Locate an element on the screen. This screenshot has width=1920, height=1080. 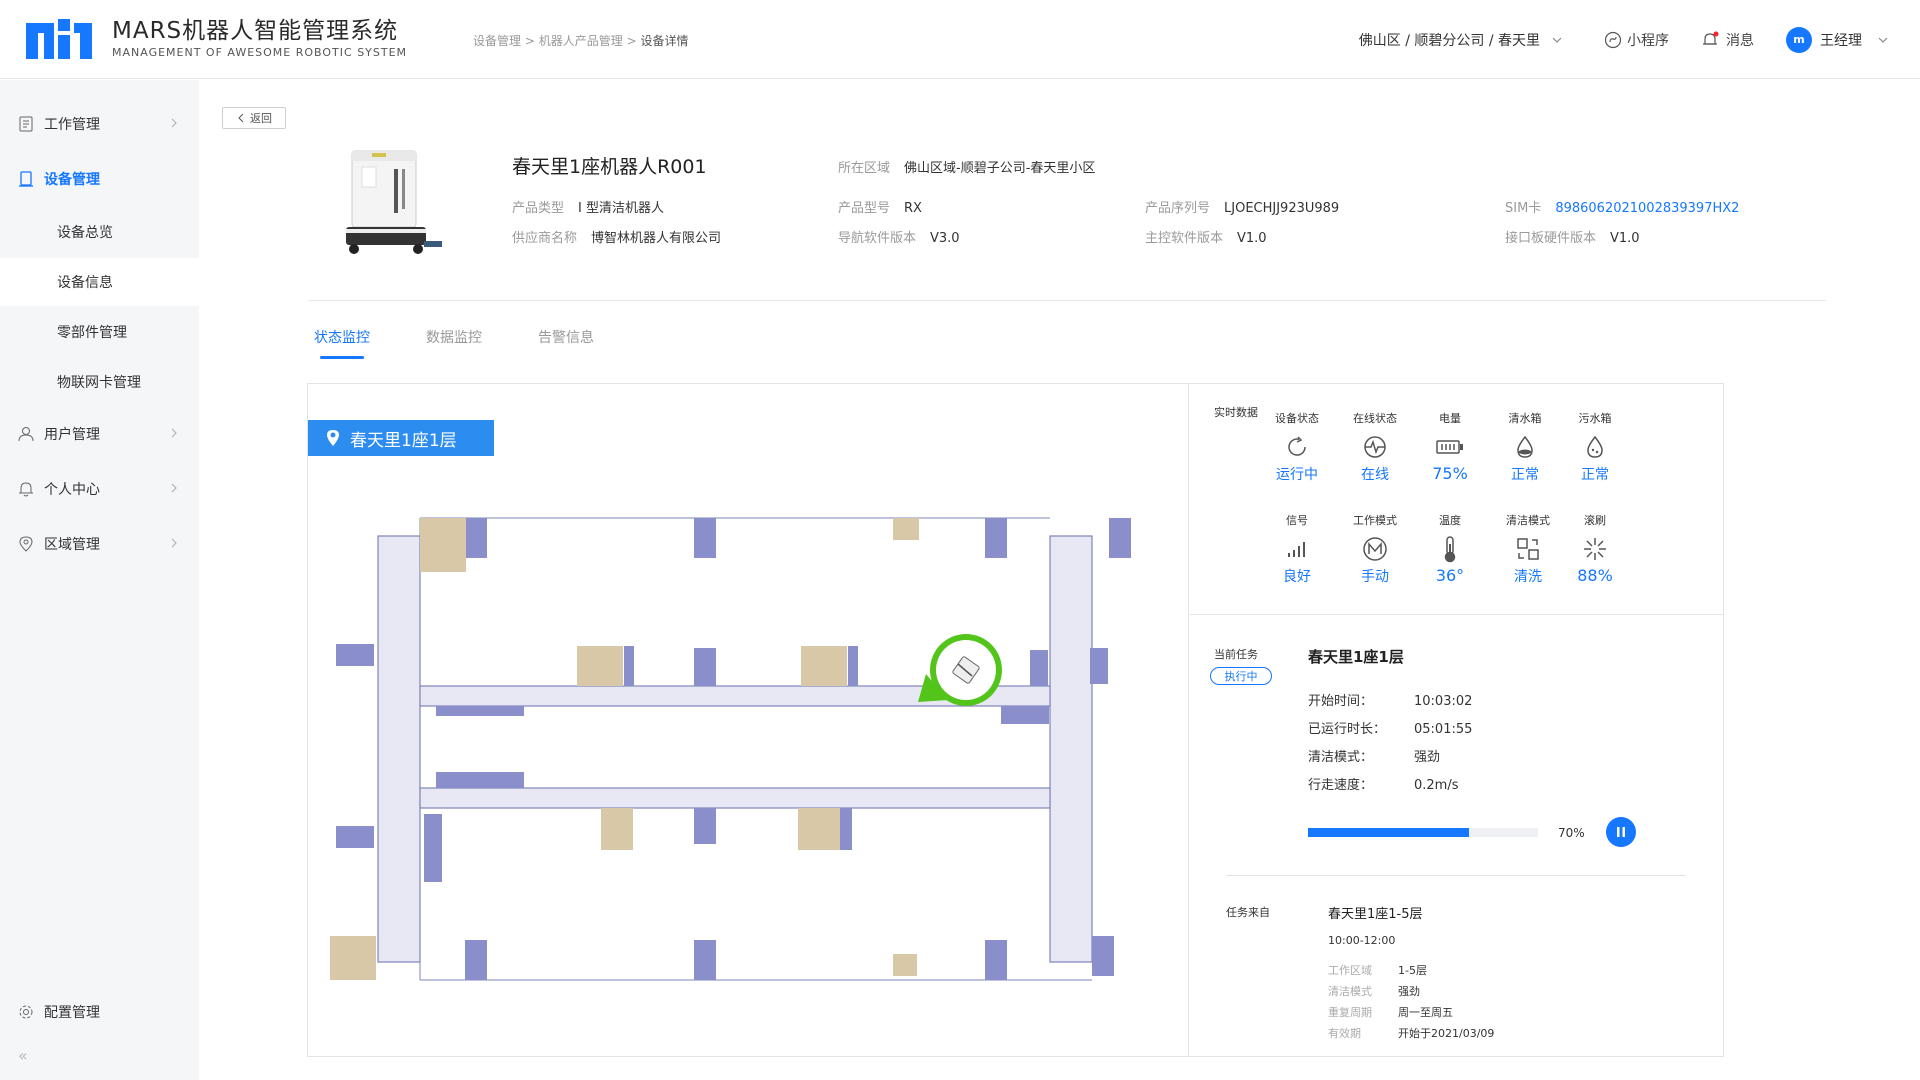
sidebar-sub-overview: 设备总览 is located at coordinates (99, 232).